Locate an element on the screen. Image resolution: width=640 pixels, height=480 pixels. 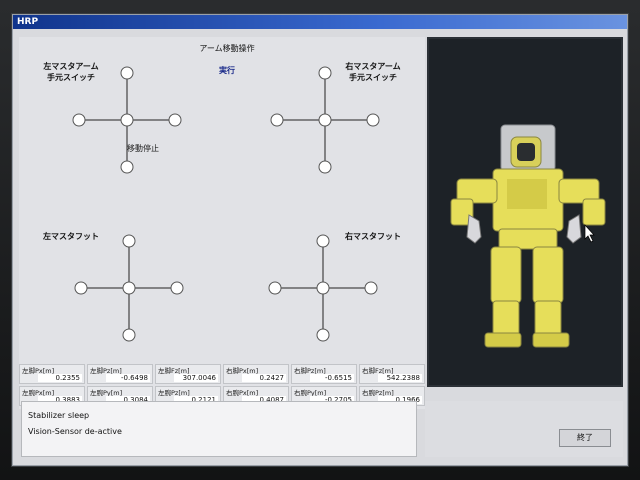
right-foot-pad is located at coordinates (323, 288).